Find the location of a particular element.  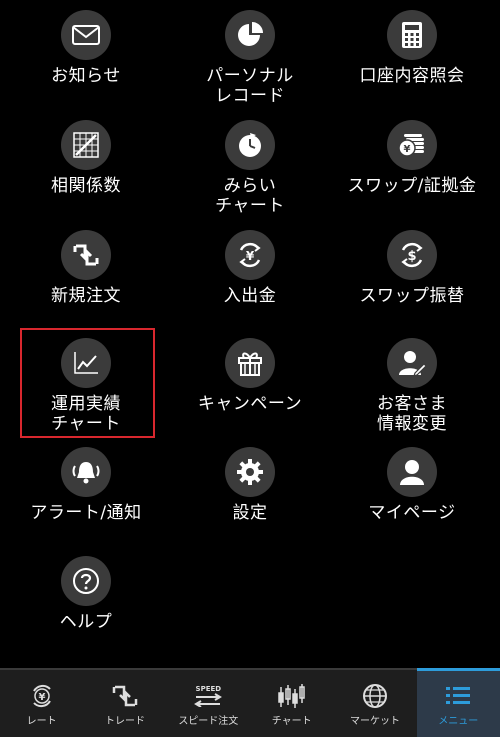

candlestick-icon is located at coordinates (292, 696).